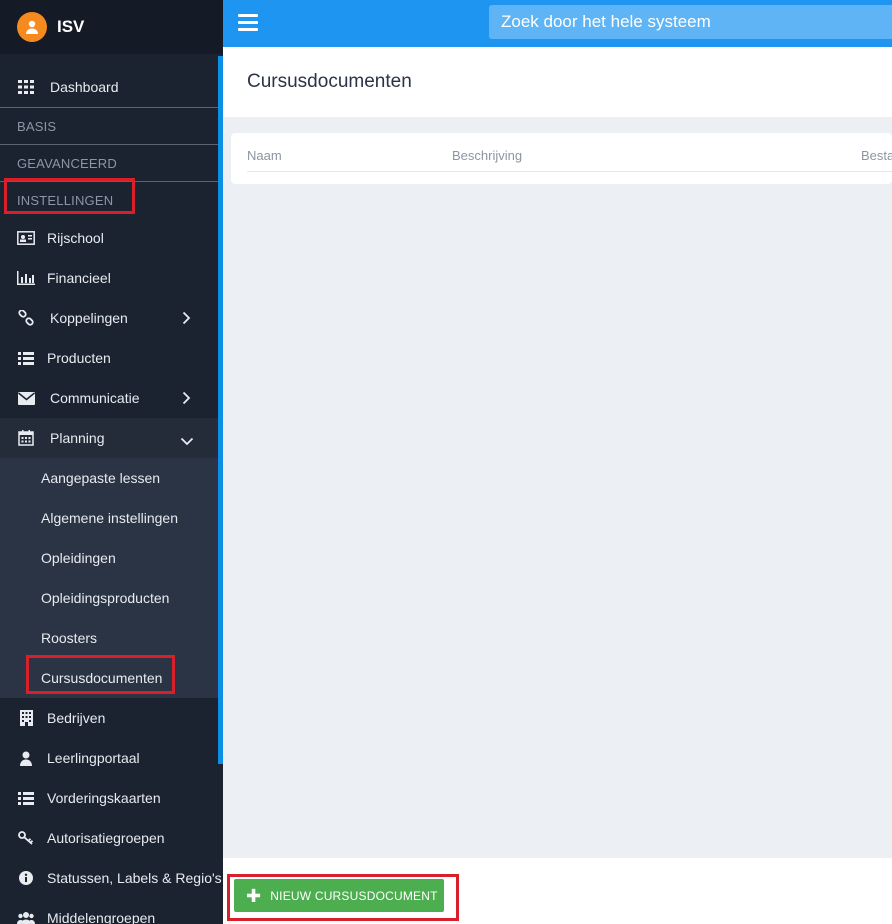  I want to click on sidebar-subitem-aangepaste-lessen: Aangepaste lessen, so click(111, 478).